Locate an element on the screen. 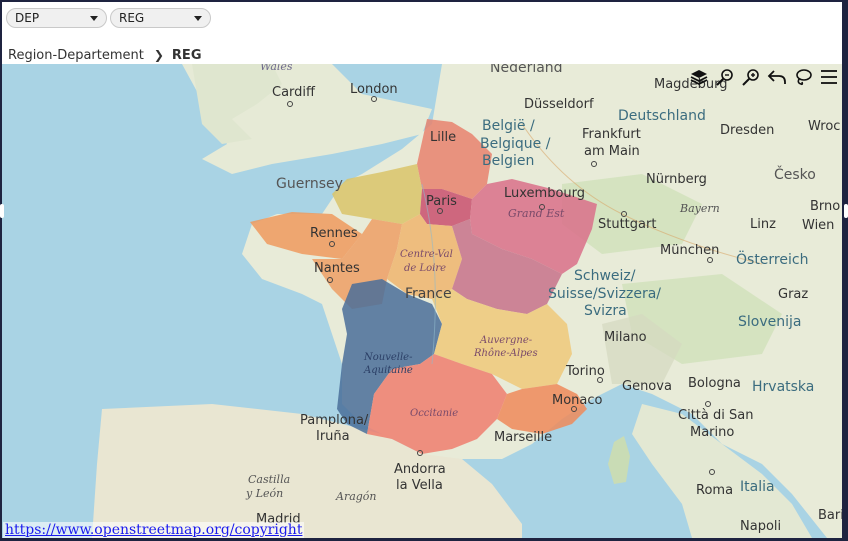 The width and height of the screenshot is (848, 541). reg-select-value: REG is located at coordinates (132, 18).